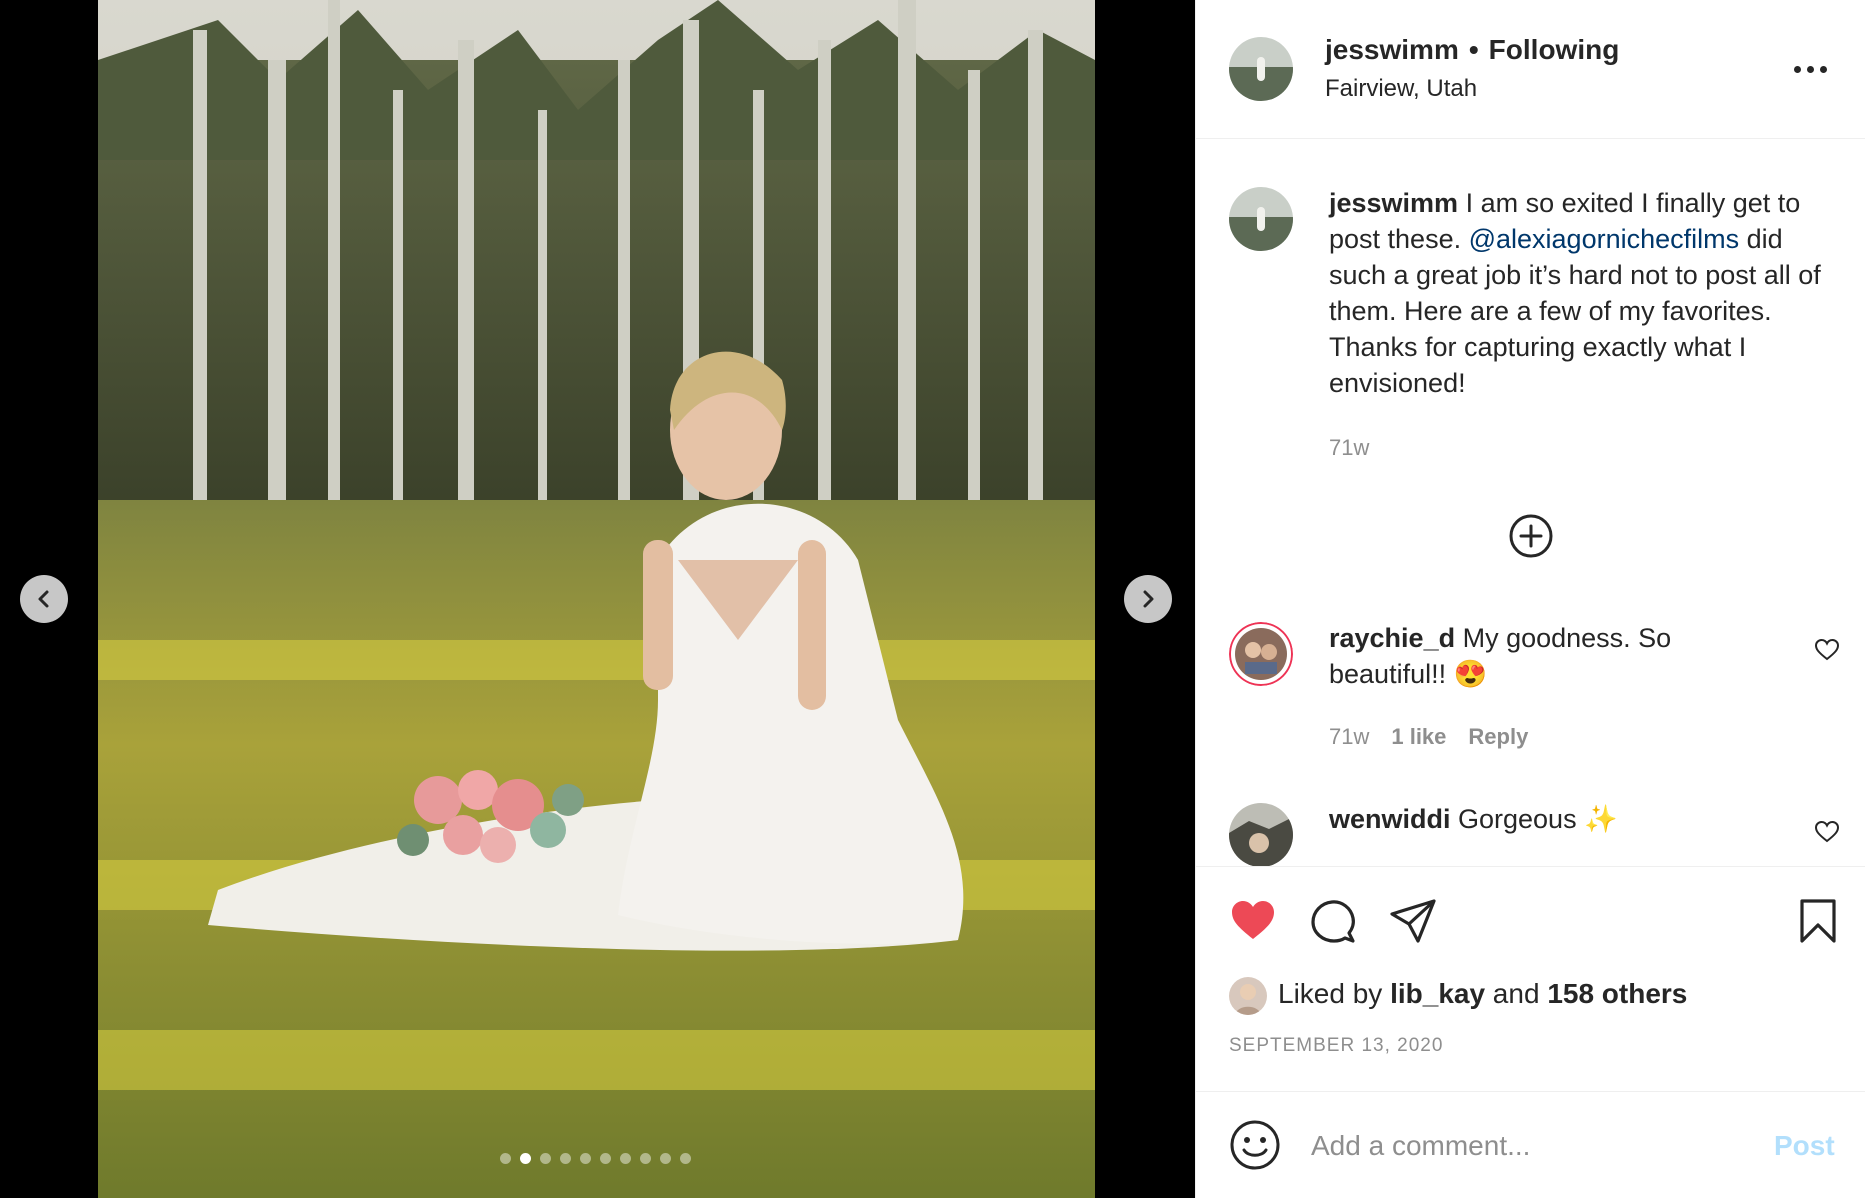  I want to click on commenter-username: raychie_d, so click(1392, 638).